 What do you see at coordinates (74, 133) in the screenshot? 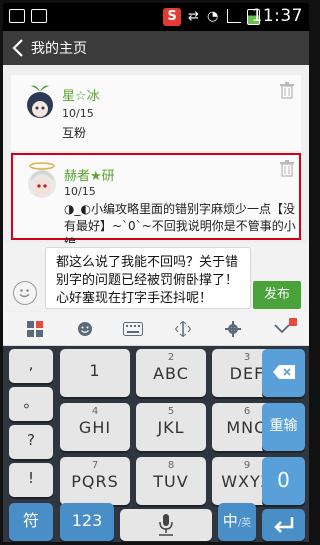
I see `comment-text: 互粉` at bounding box center [74, 133].